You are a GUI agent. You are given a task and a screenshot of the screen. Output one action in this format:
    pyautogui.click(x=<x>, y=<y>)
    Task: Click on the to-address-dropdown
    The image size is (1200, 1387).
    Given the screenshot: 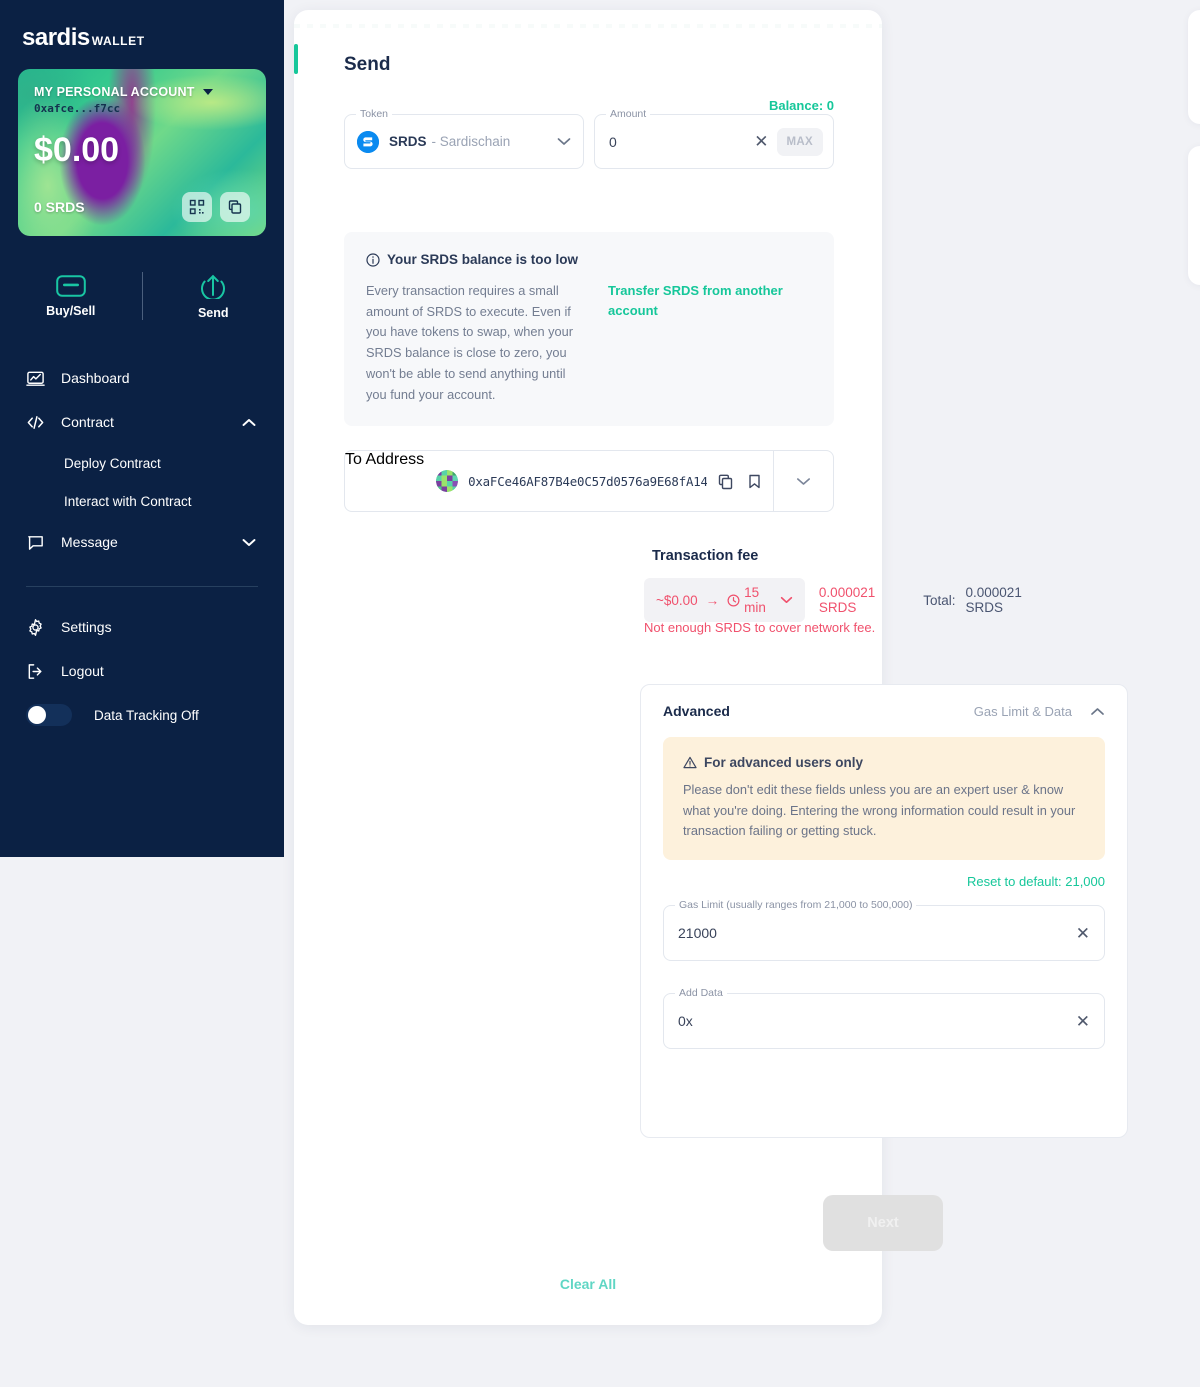 What is the action you would take?
    pyautogui.click(x=803, y=481)
    